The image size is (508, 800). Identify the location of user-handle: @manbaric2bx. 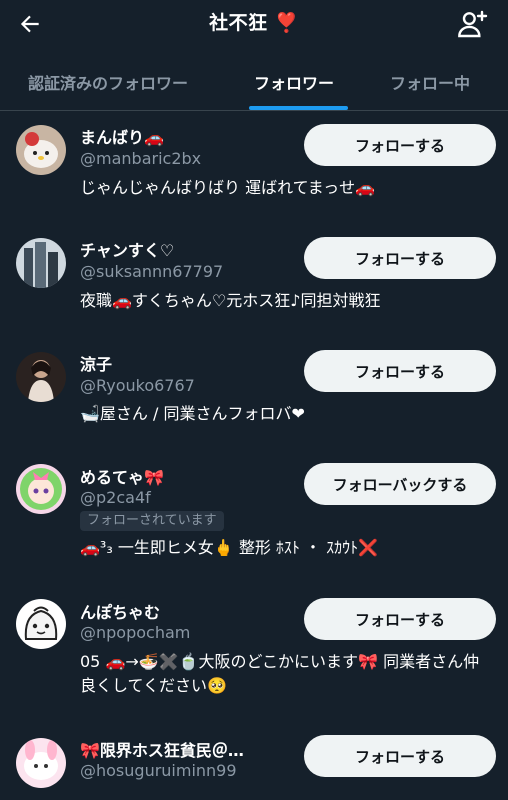
(141, 158).